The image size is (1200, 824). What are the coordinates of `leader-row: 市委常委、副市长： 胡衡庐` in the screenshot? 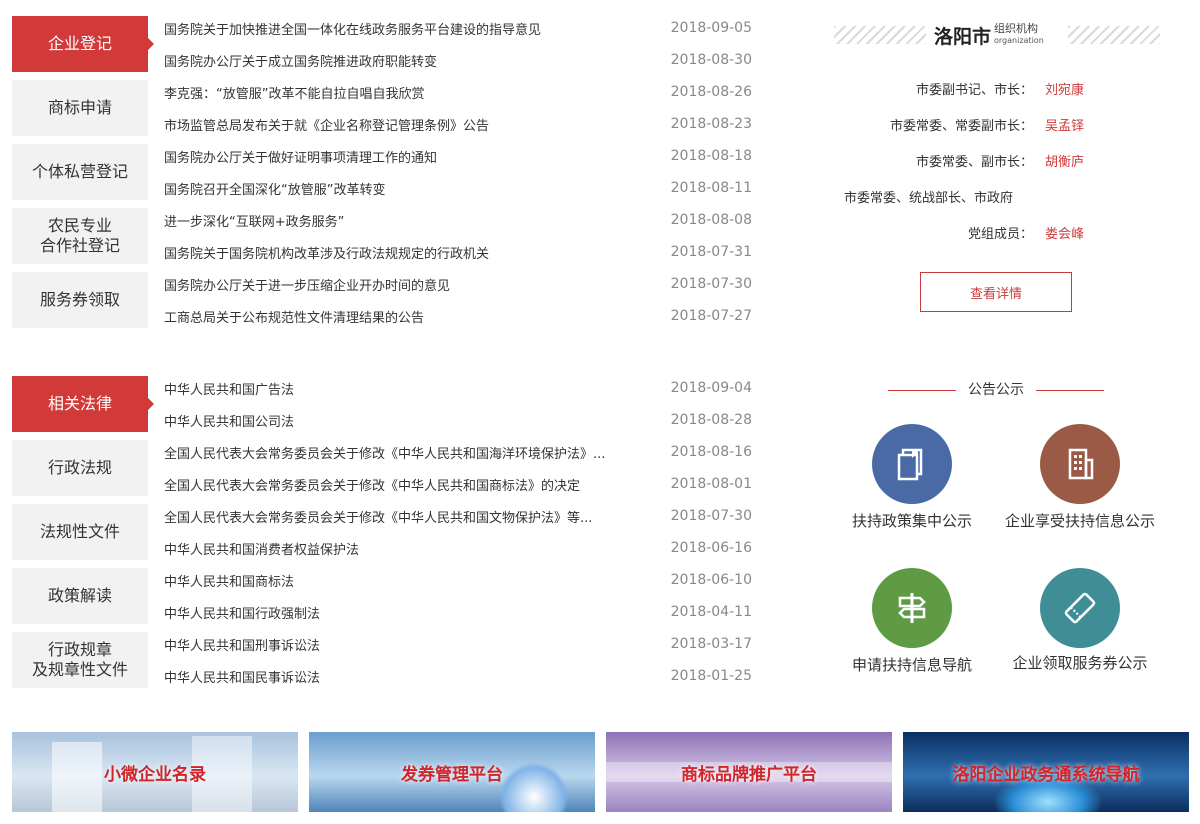 It's located at (1000, 160).